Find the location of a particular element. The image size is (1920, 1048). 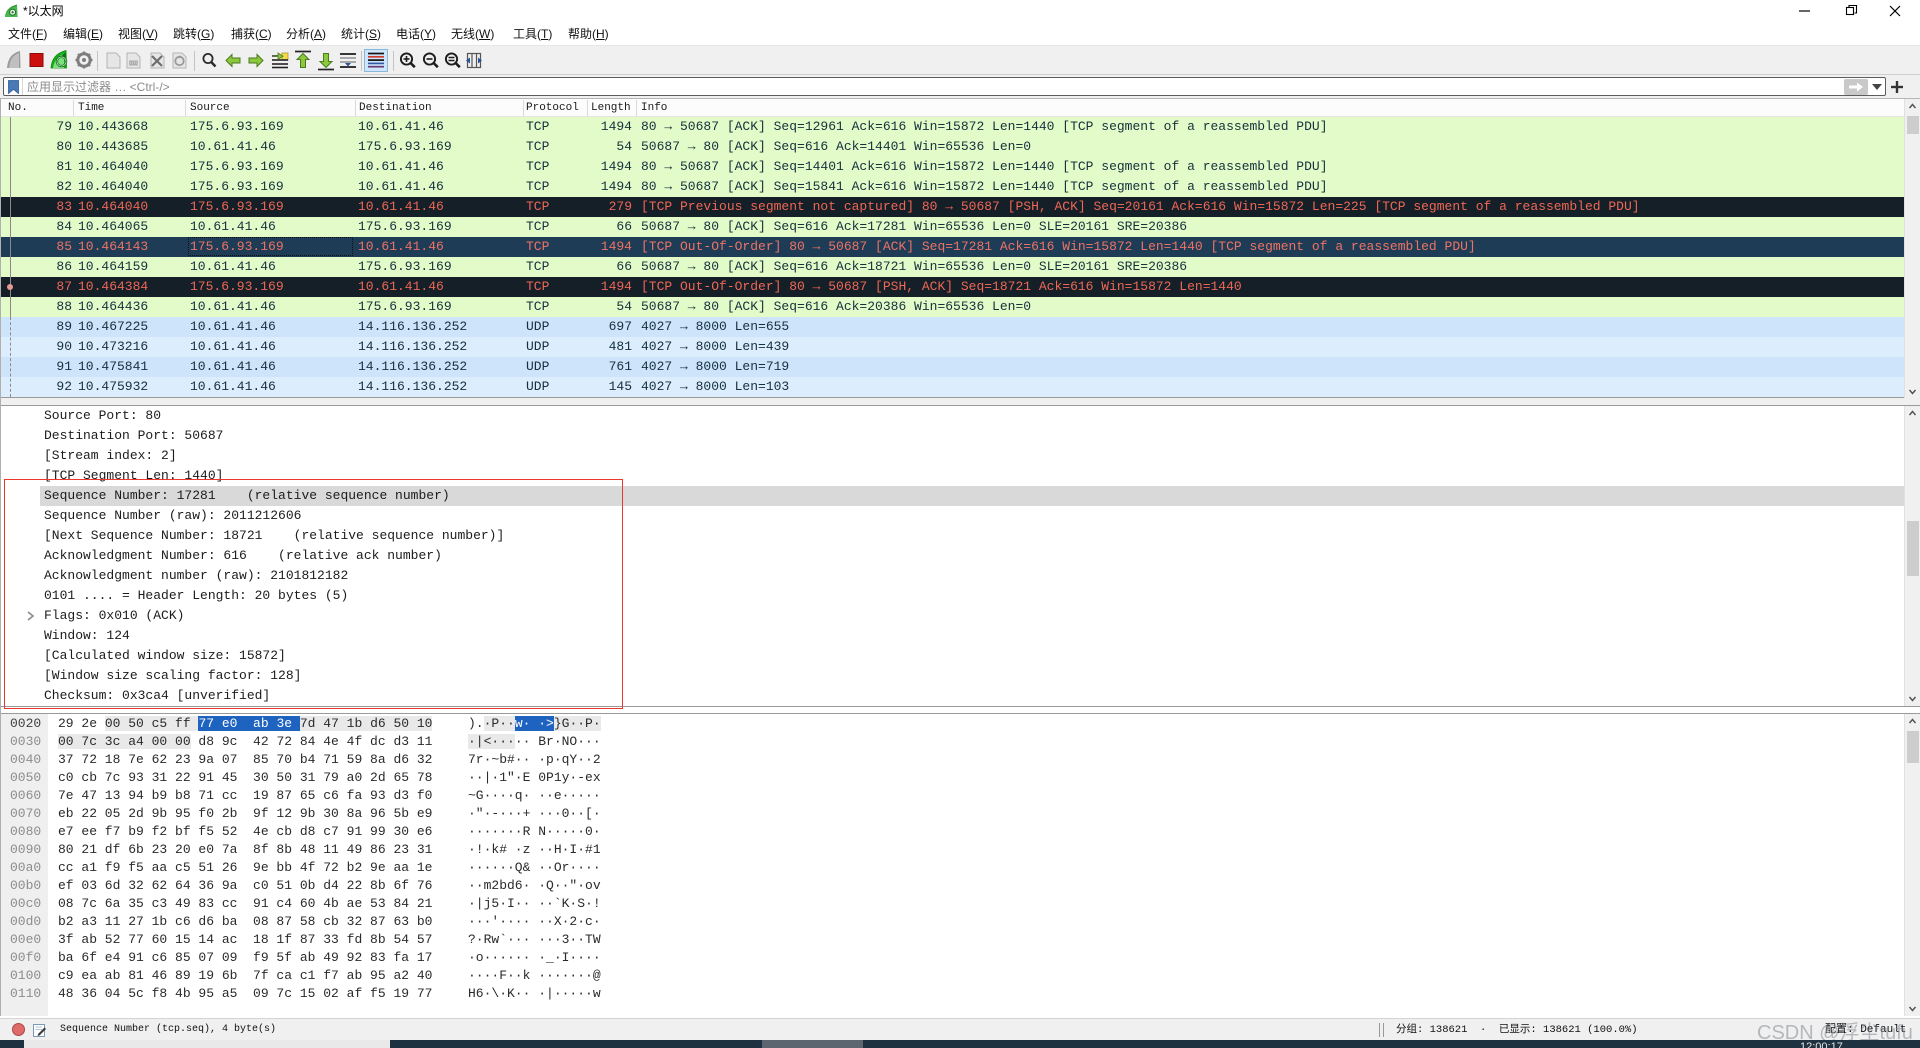

svg-text: 010 is located at coordinates (133, 64).